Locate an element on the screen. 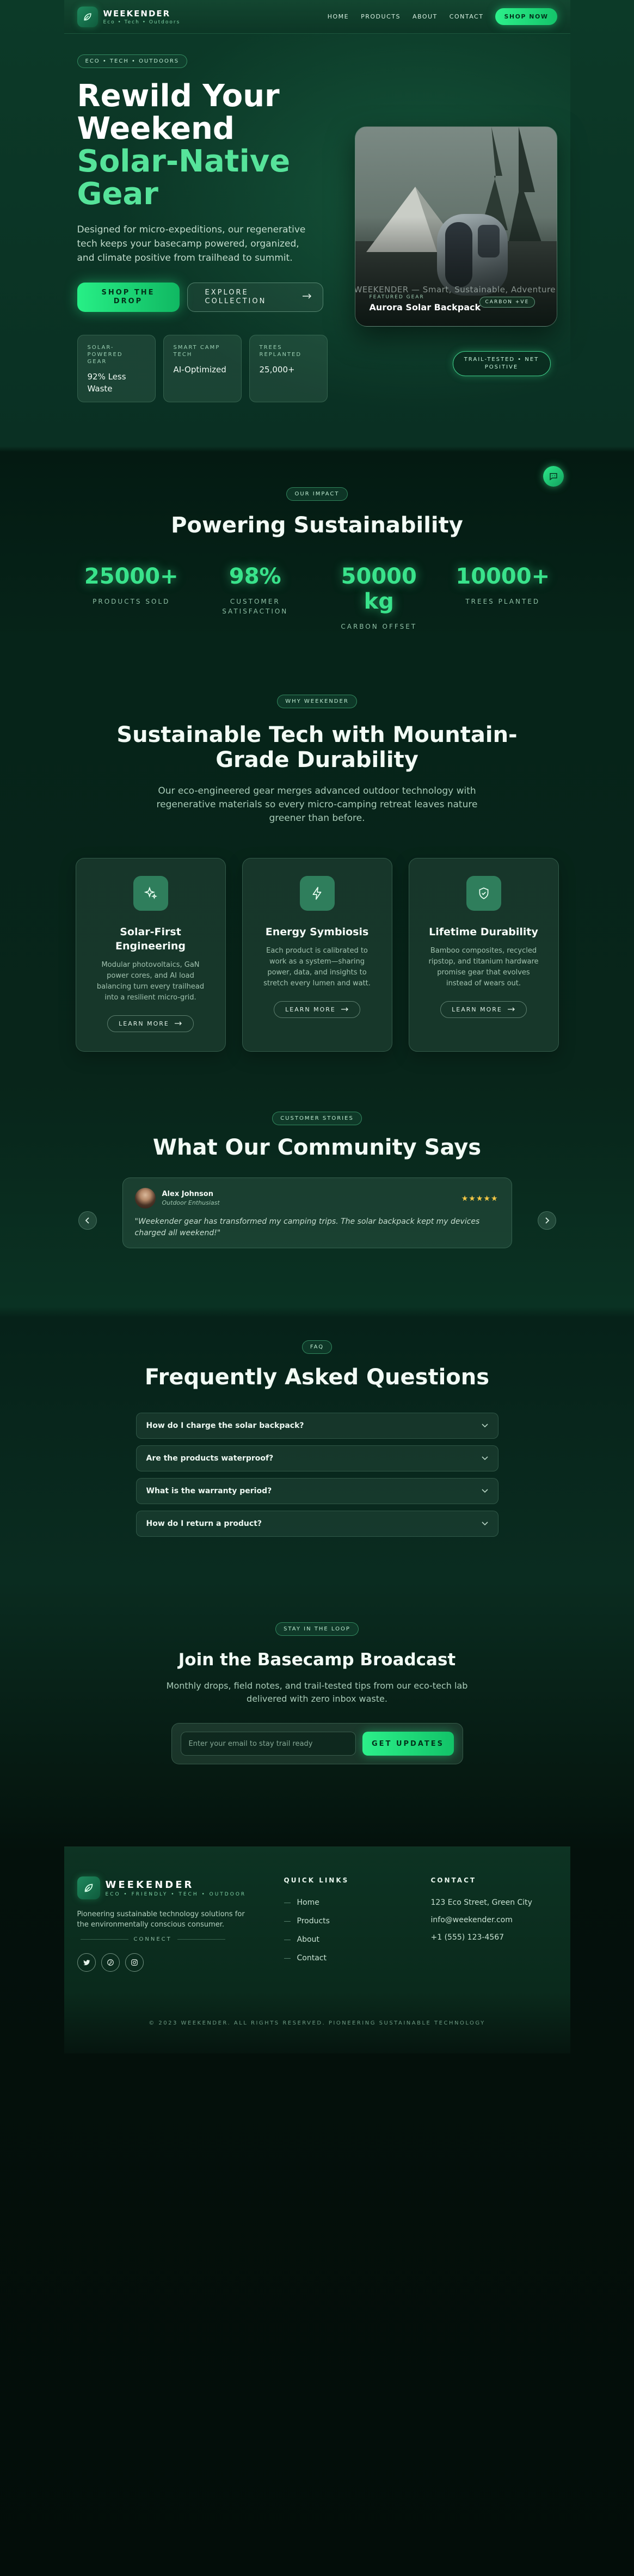 Image resolution: width=634 pixels, height=2576 pixels. footer-brand-tagline: ECO • FRIENDLY • TECH • OUTDOOR is located at coordinates (176, 1894).